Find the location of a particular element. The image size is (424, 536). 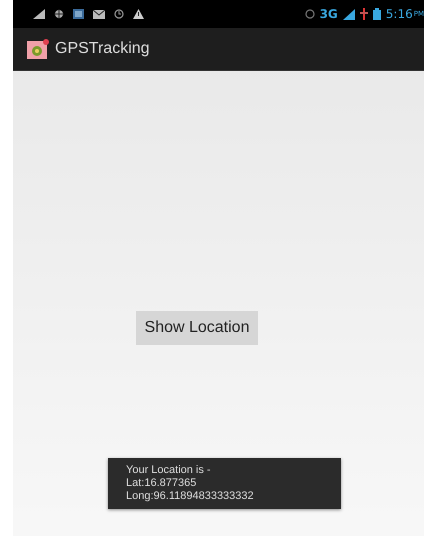

clock-time: 5:16 is located at coordinates (399, 14).